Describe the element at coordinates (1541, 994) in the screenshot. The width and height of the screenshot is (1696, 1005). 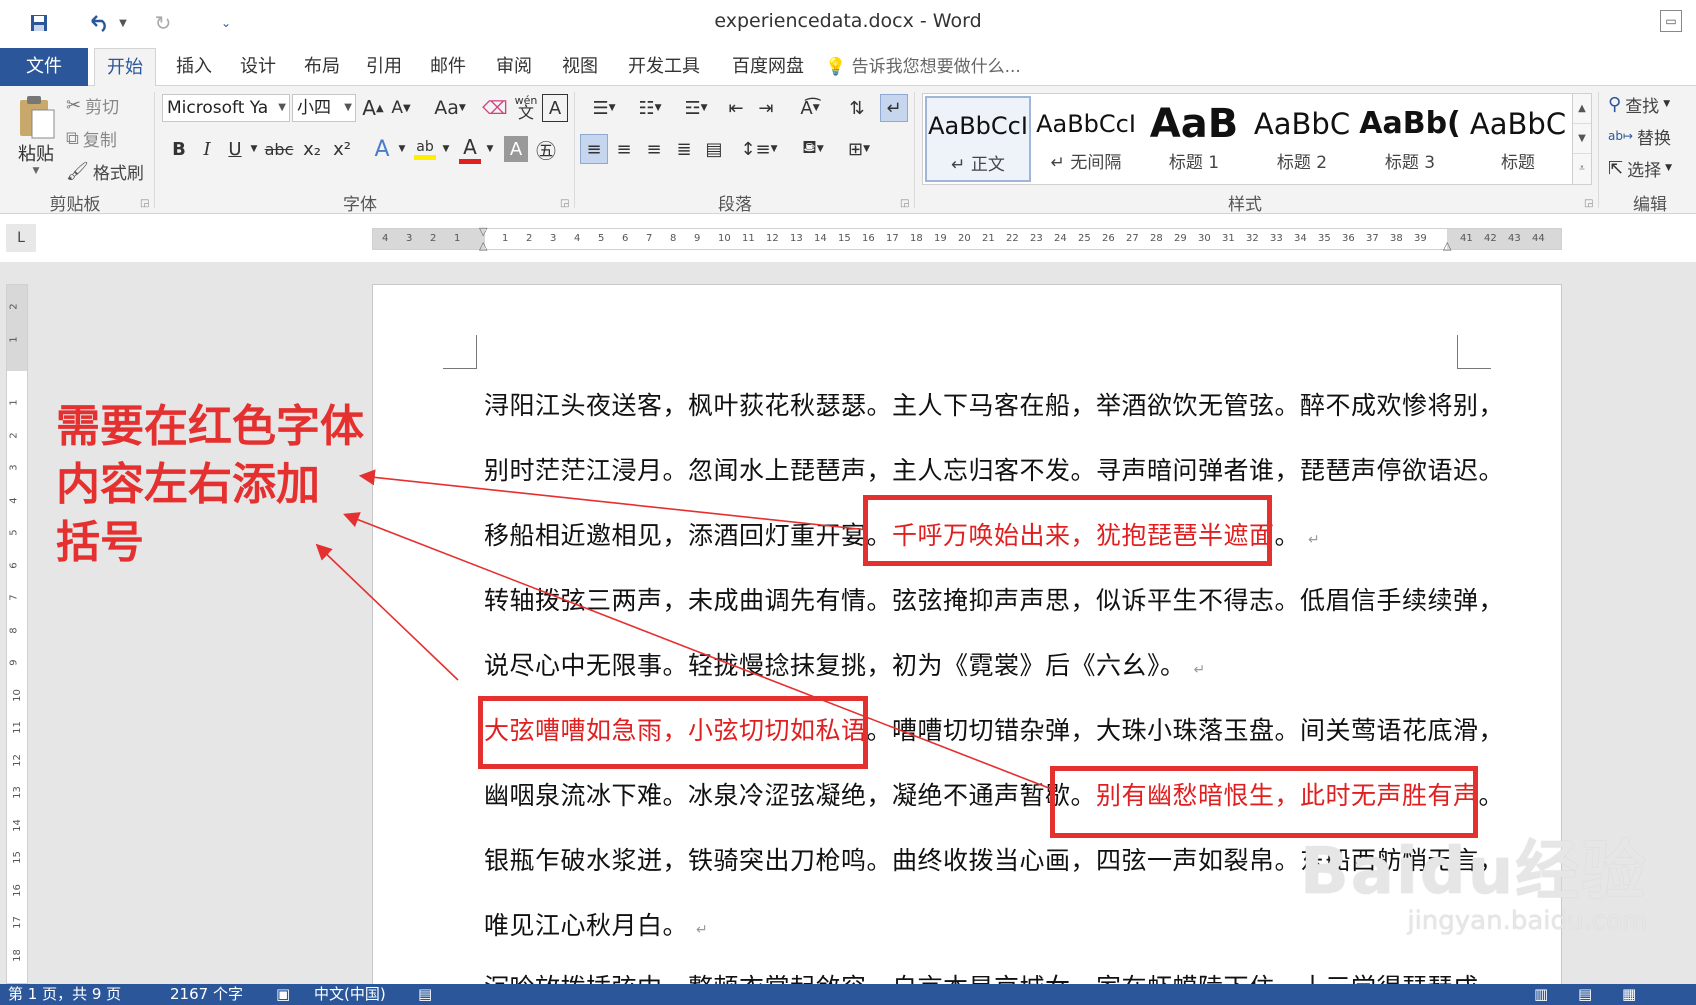
I see `read-mode-icon: ▥` at that location.